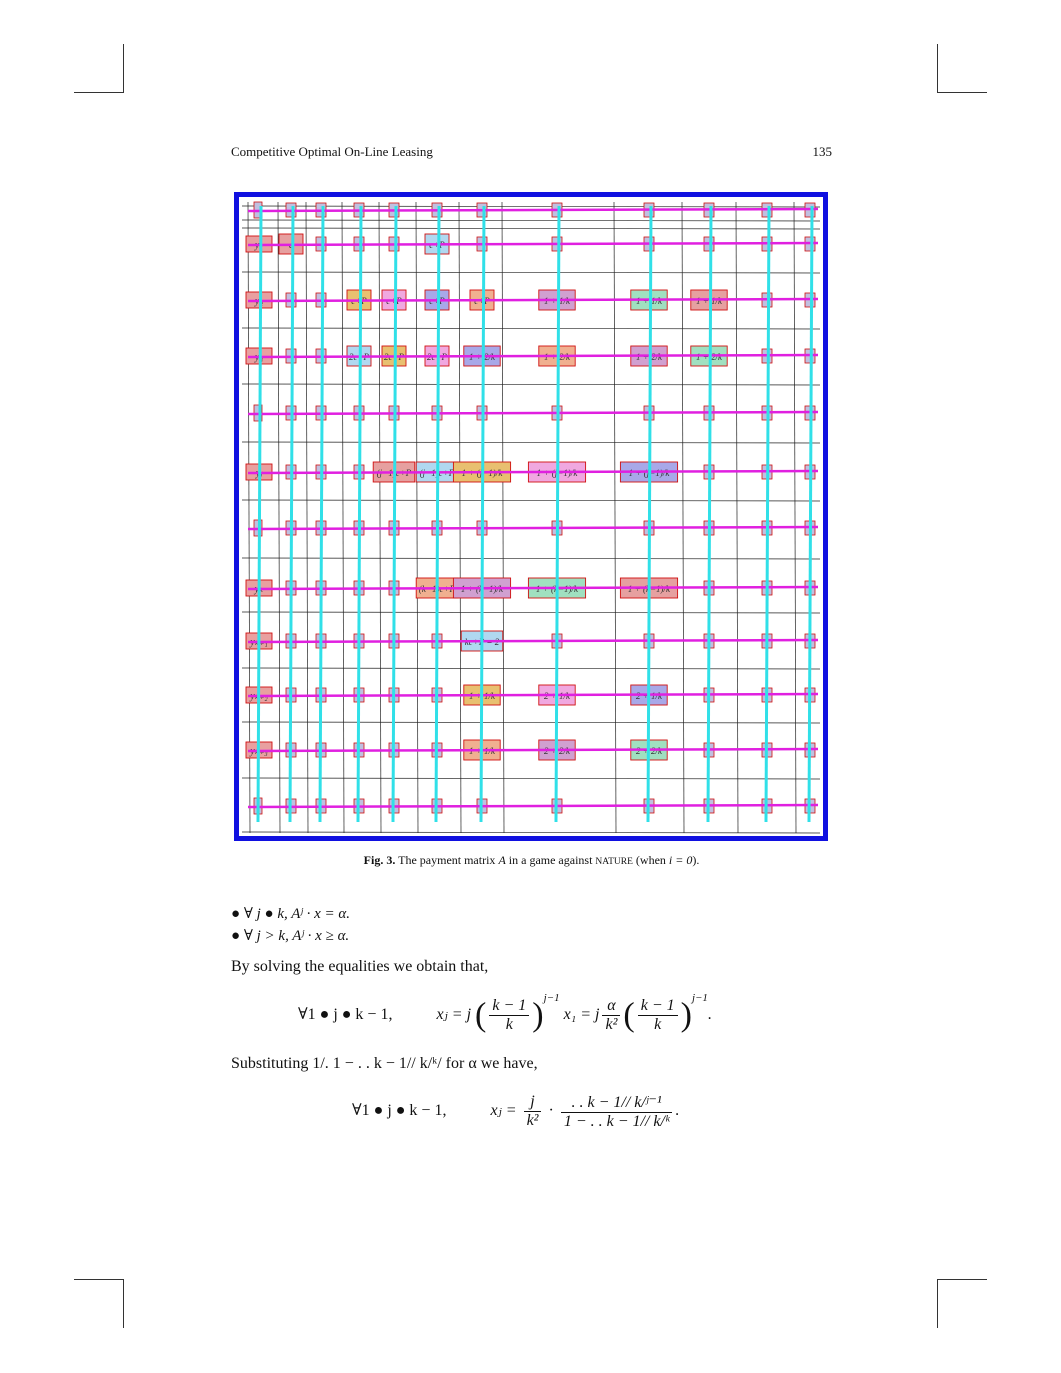  I want to click on caption-text: (when, so click(650, 860).